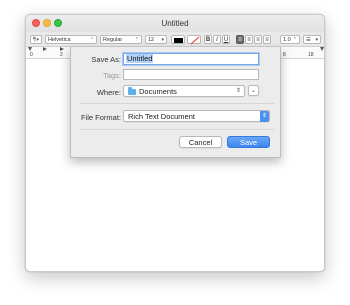  Describe the element at coordinates (106, 59) in the screenshot. I see `save-as-label: Save As:` at that location.